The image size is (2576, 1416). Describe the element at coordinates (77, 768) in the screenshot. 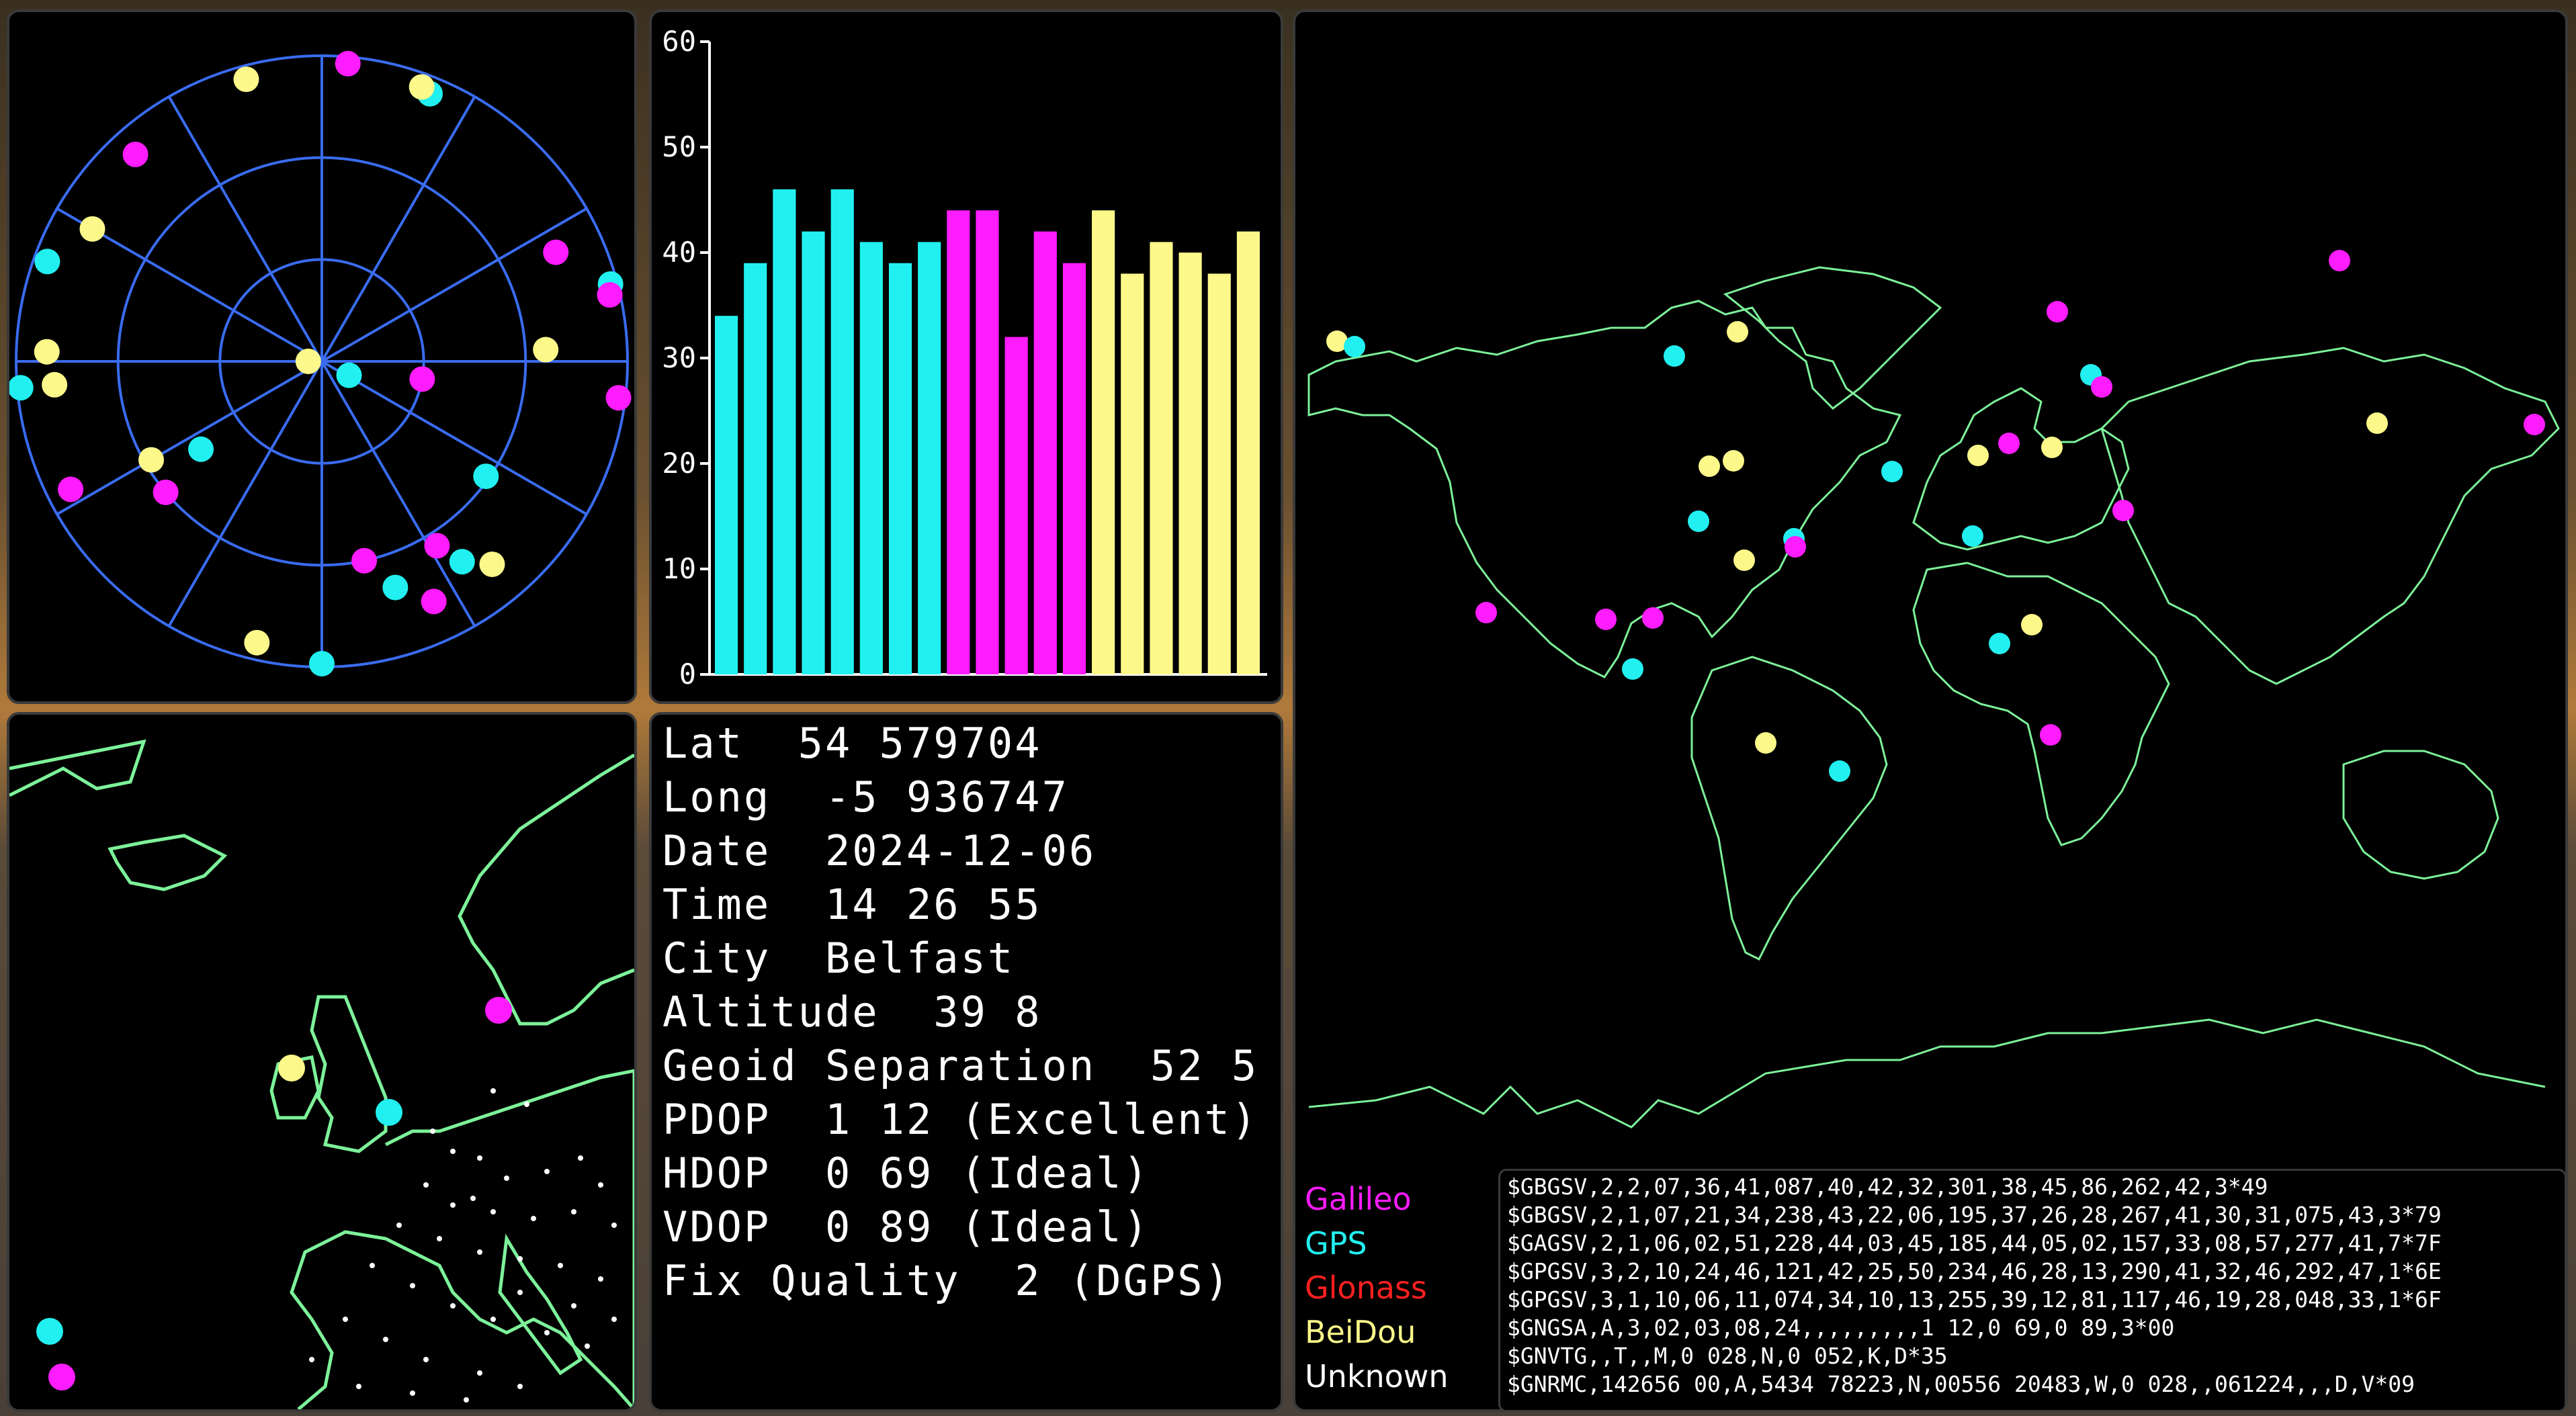

I see `greenland-edge` at that location.